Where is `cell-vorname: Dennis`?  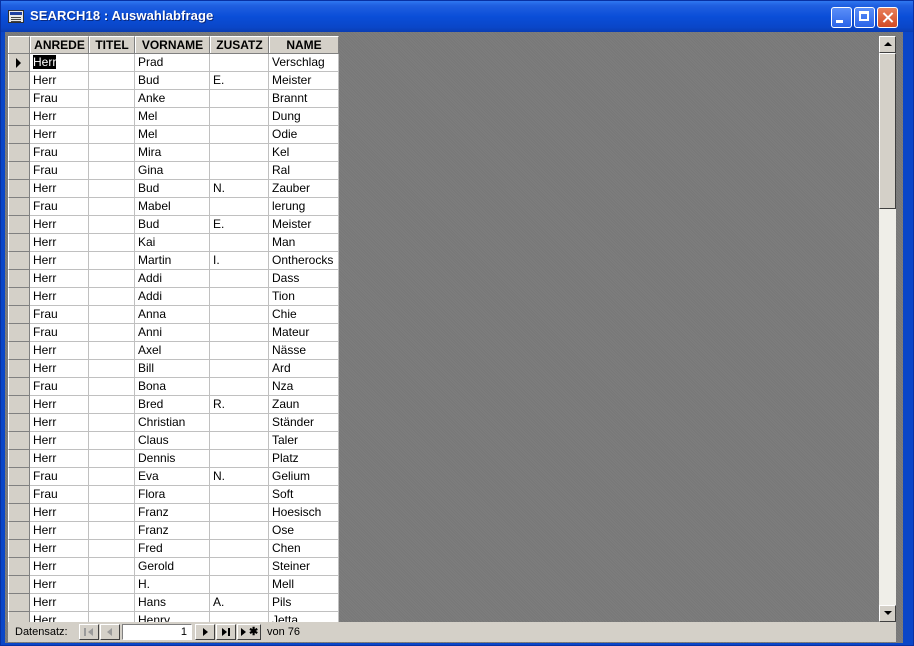 cell-vorname: Dennis is located at coordinates (172, 459).